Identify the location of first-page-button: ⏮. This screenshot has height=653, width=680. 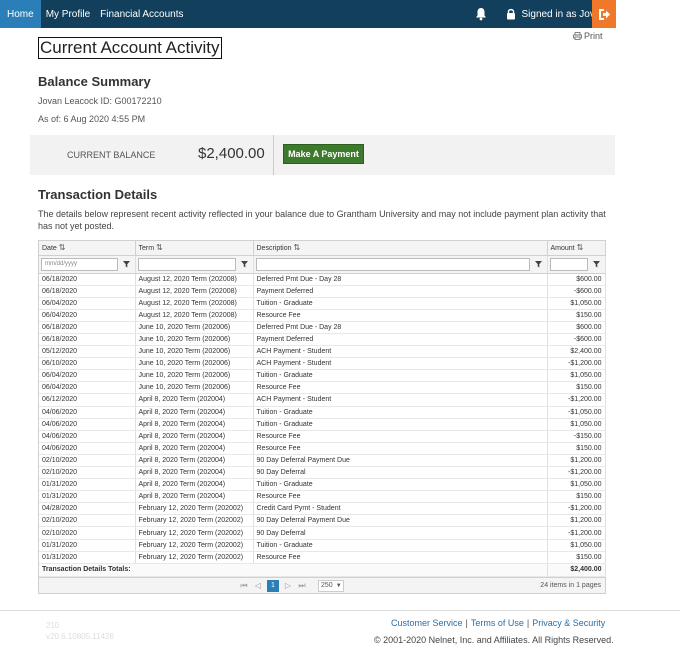
(244, 586).